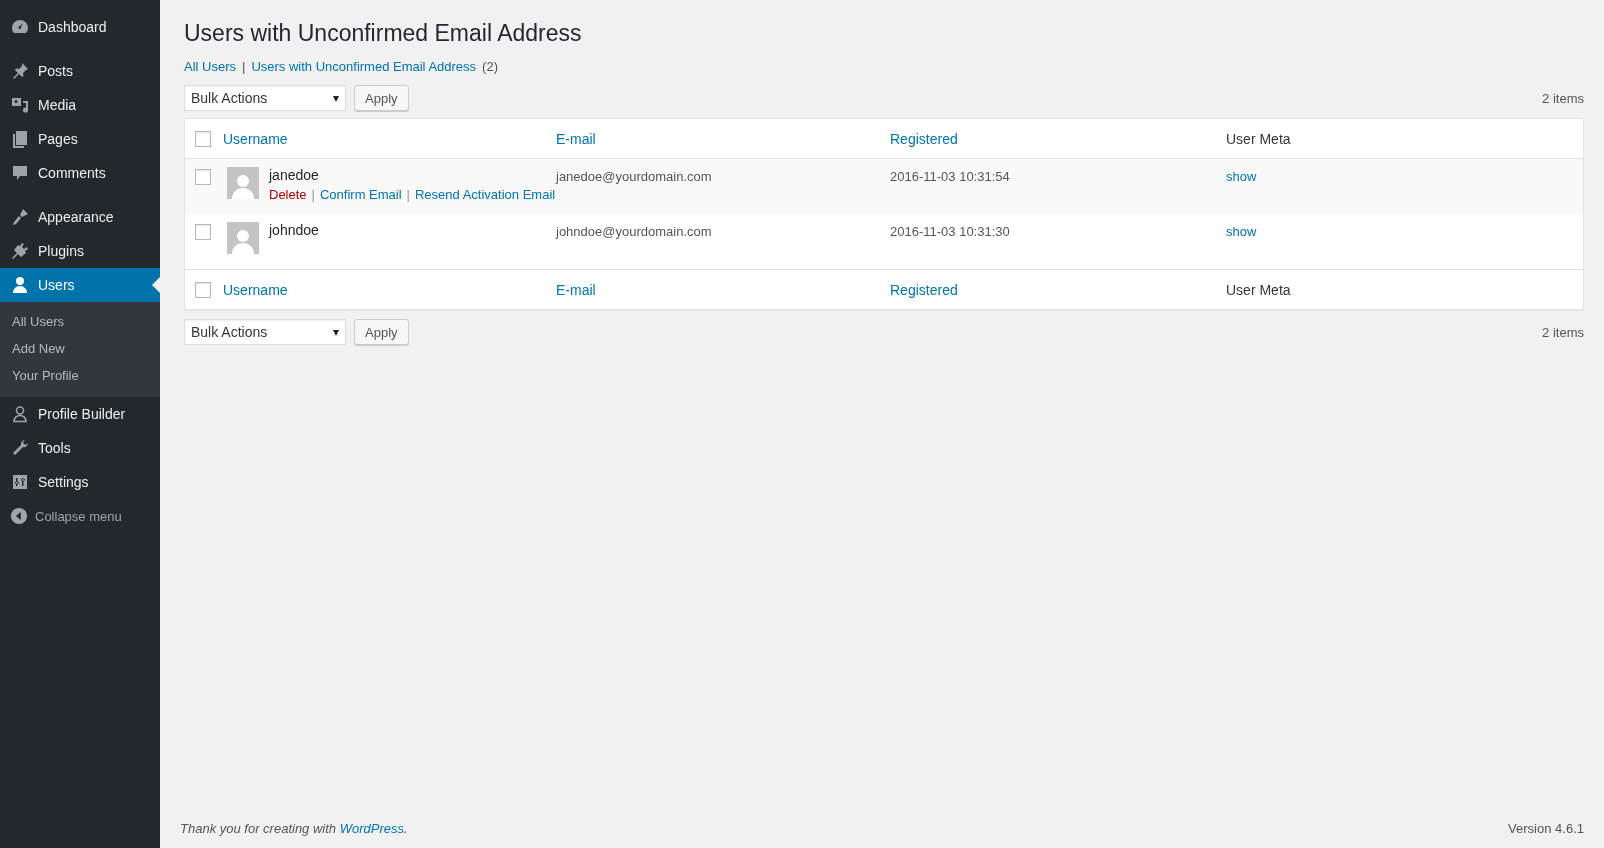 The width and height of the screenshot is (1604, 848). What do you see at coordinates (80, 321) in the screenshot?
I see `submenu-item: All Users` at bounding box center [80, 321].